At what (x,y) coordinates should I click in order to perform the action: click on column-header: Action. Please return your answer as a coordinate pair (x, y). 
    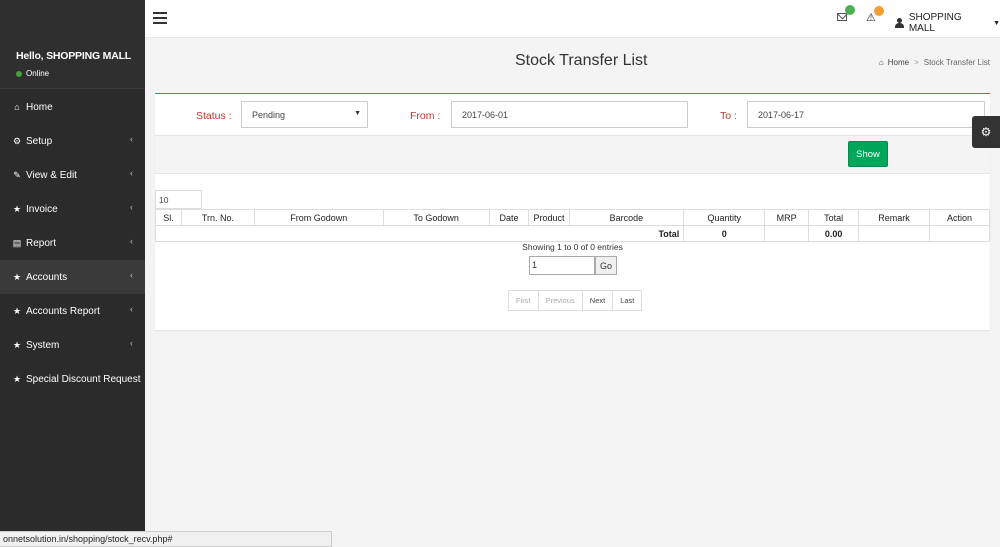
    Looking at the image, I should click on (959, 217).